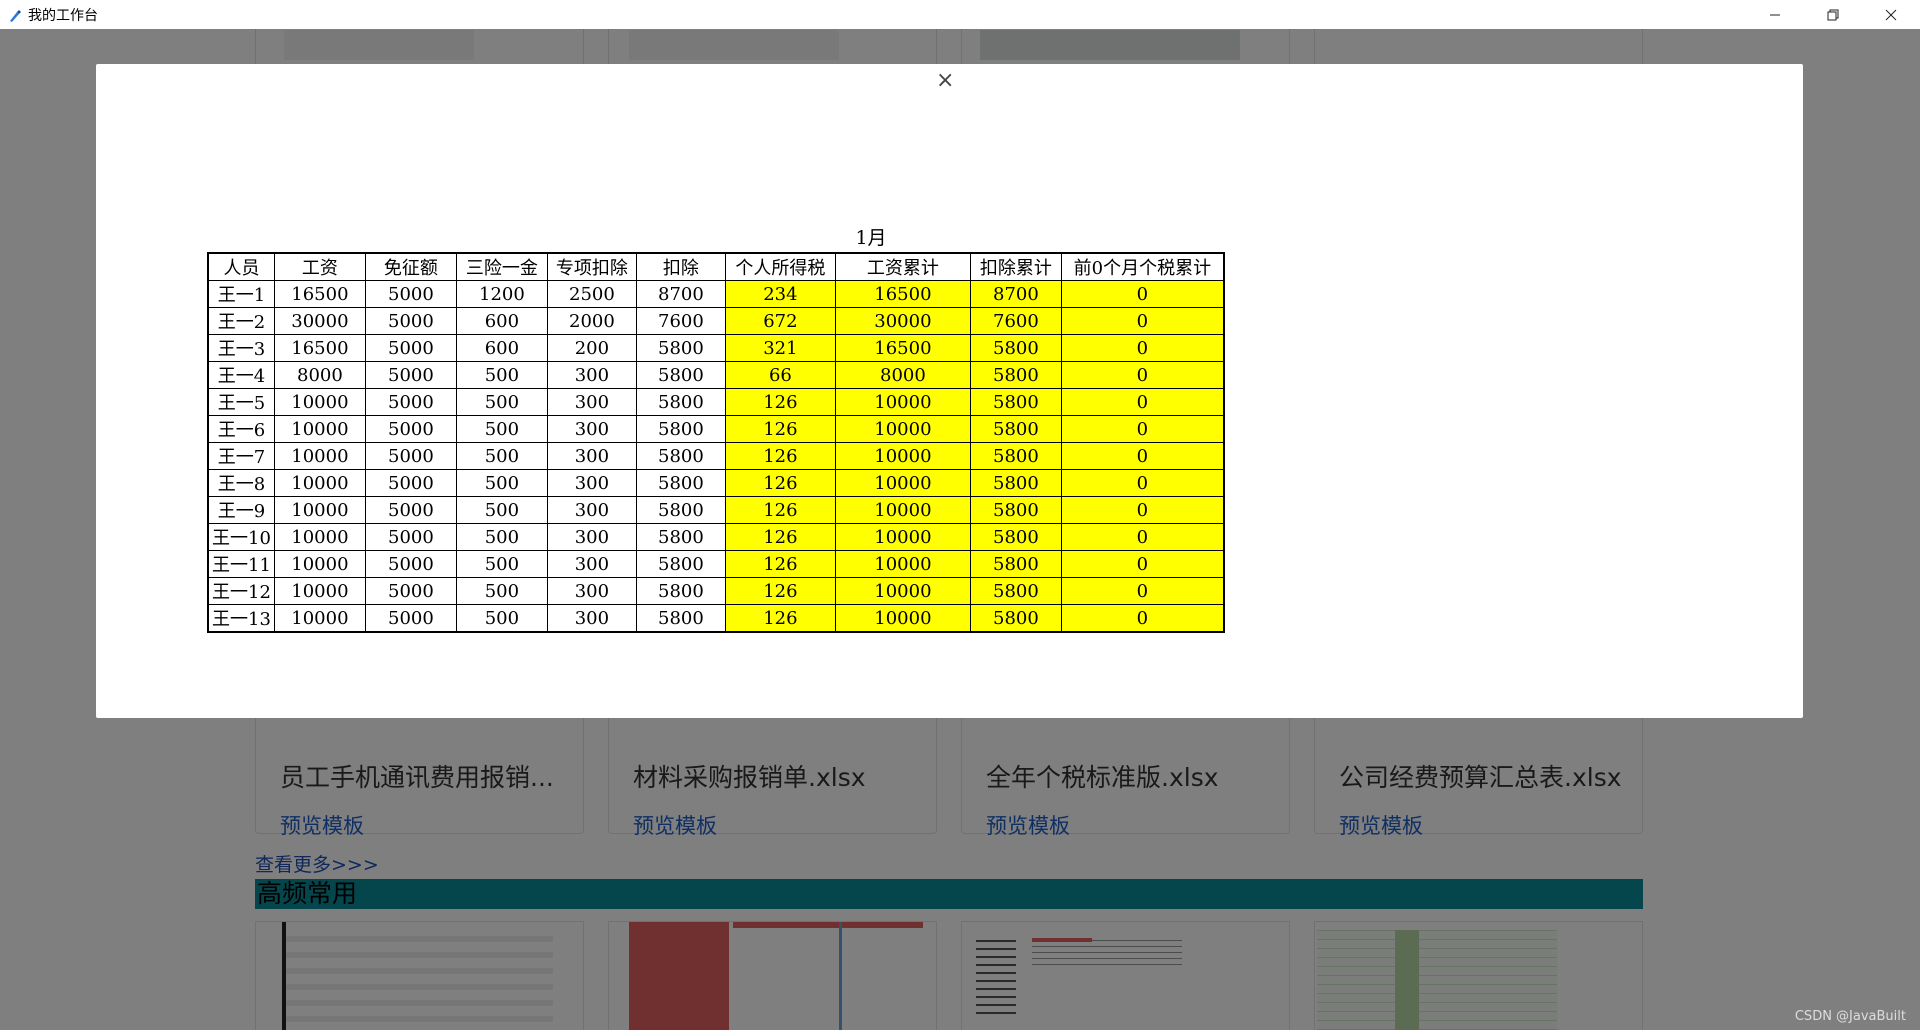 This screenshot has height=1030, width=1920. I want to click on table-row: 王一13 10000 5000 500 300 5800 126 10000 5800 0, so click(716, 618).